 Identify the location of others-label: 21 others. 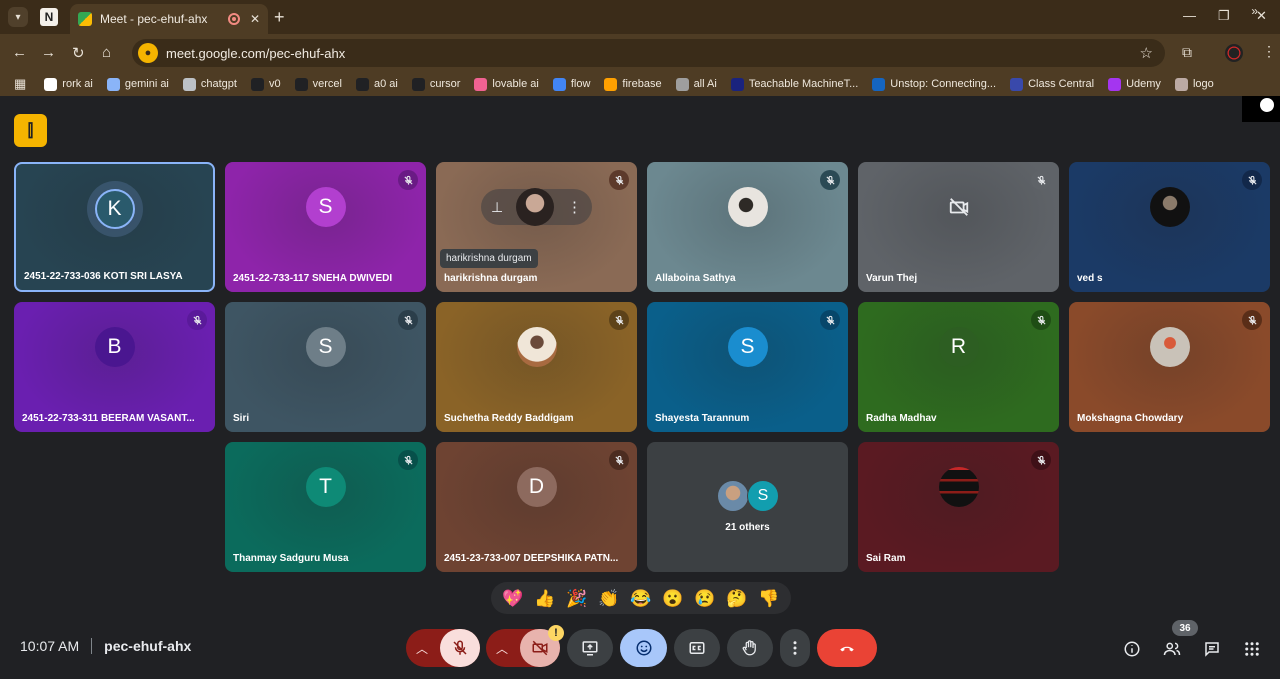
(747, 527).